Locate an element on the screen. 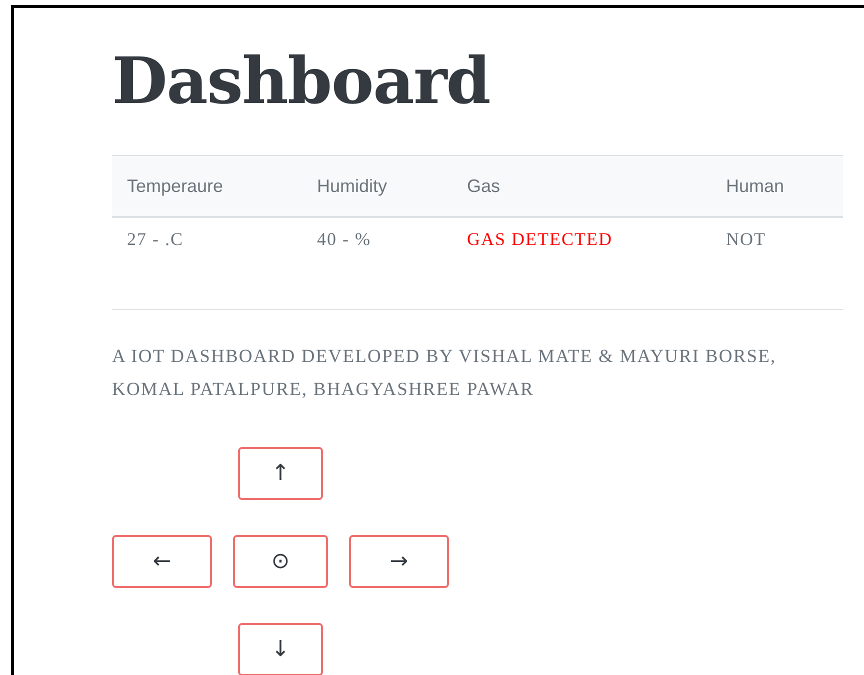  up-arrow-button: ↑ is located at coordinates (280, 473).